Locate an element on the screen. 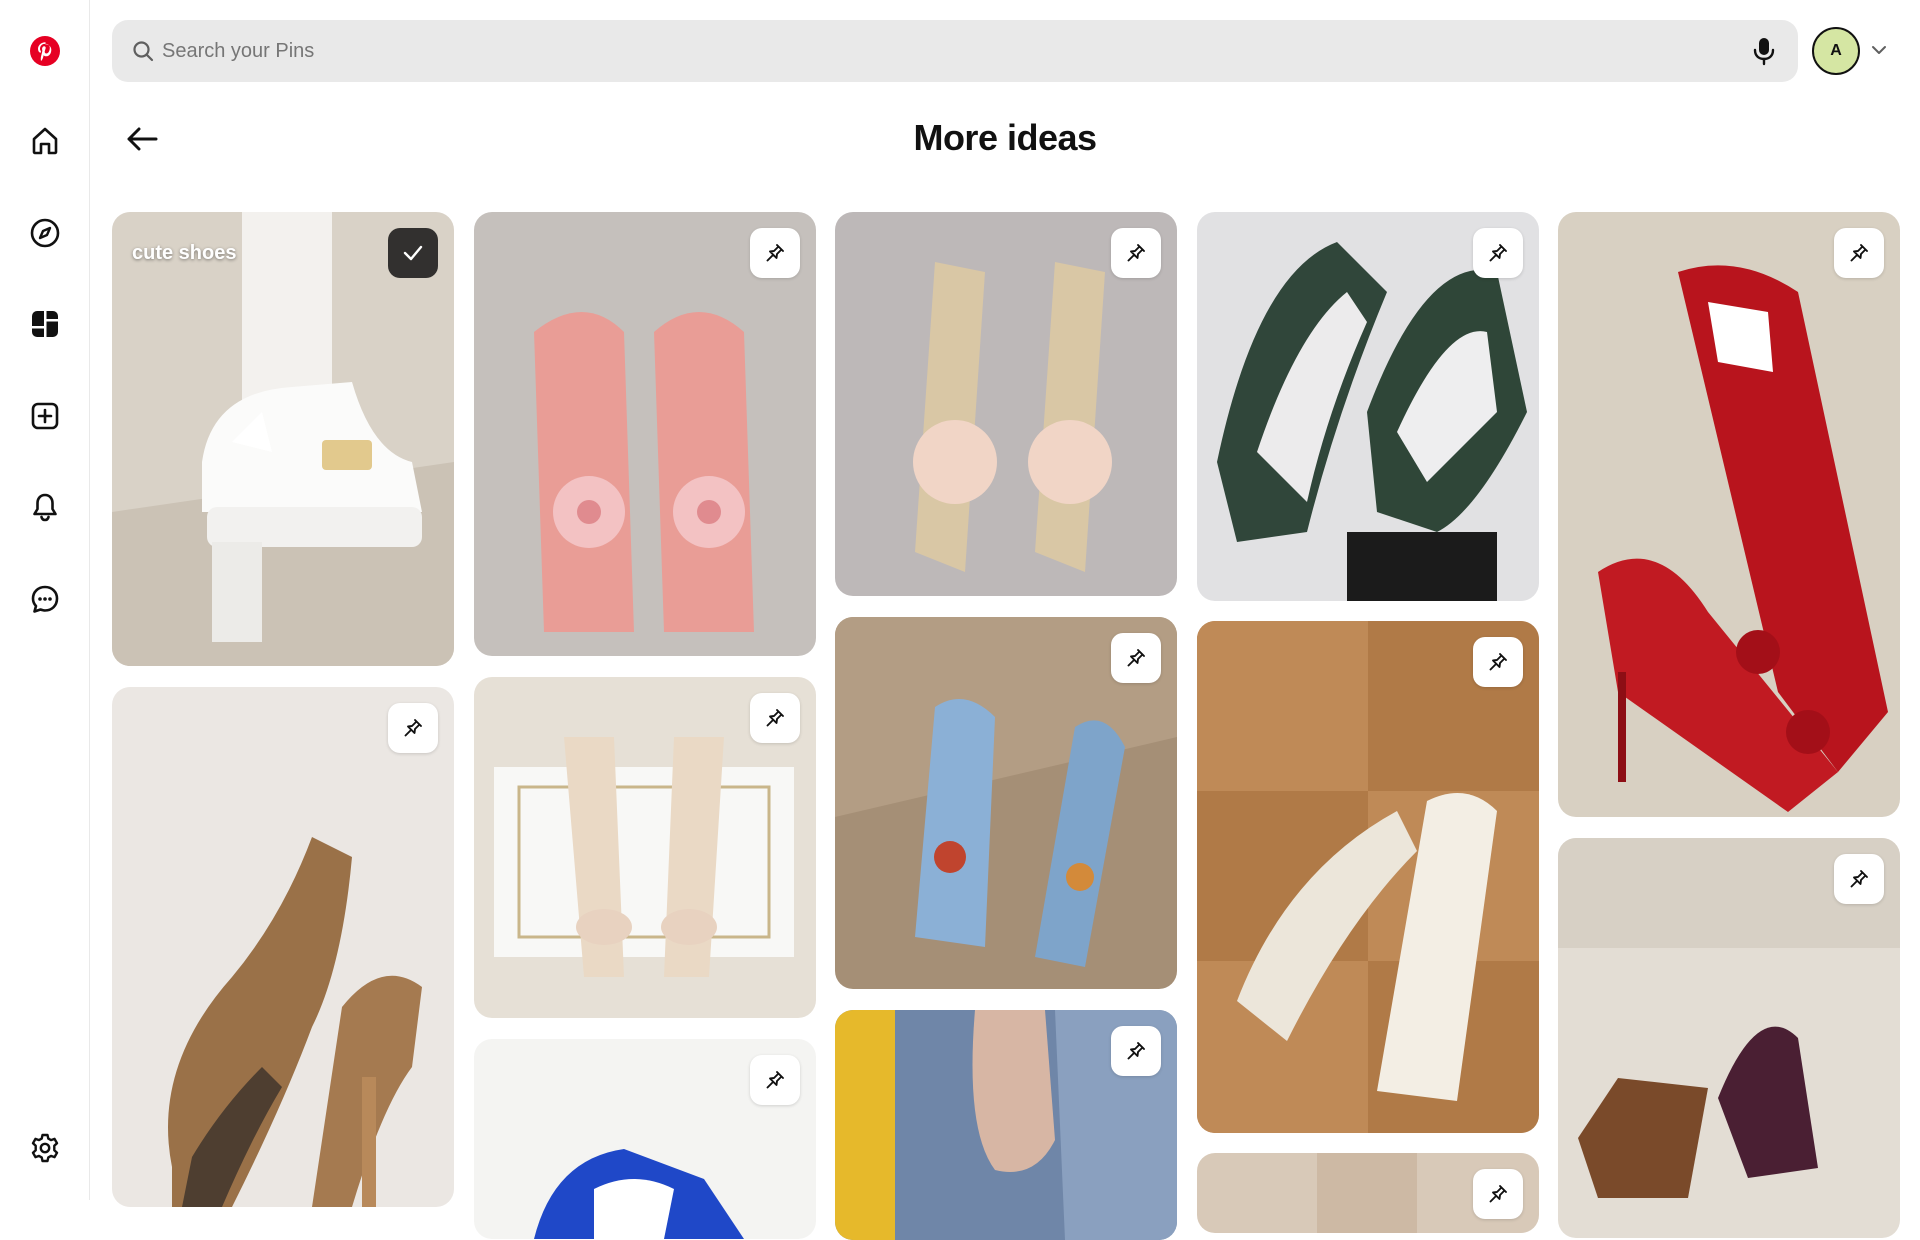 This screenshot has height=1240, width=1920. plus-square-icon is located at coordinates (45, 416).